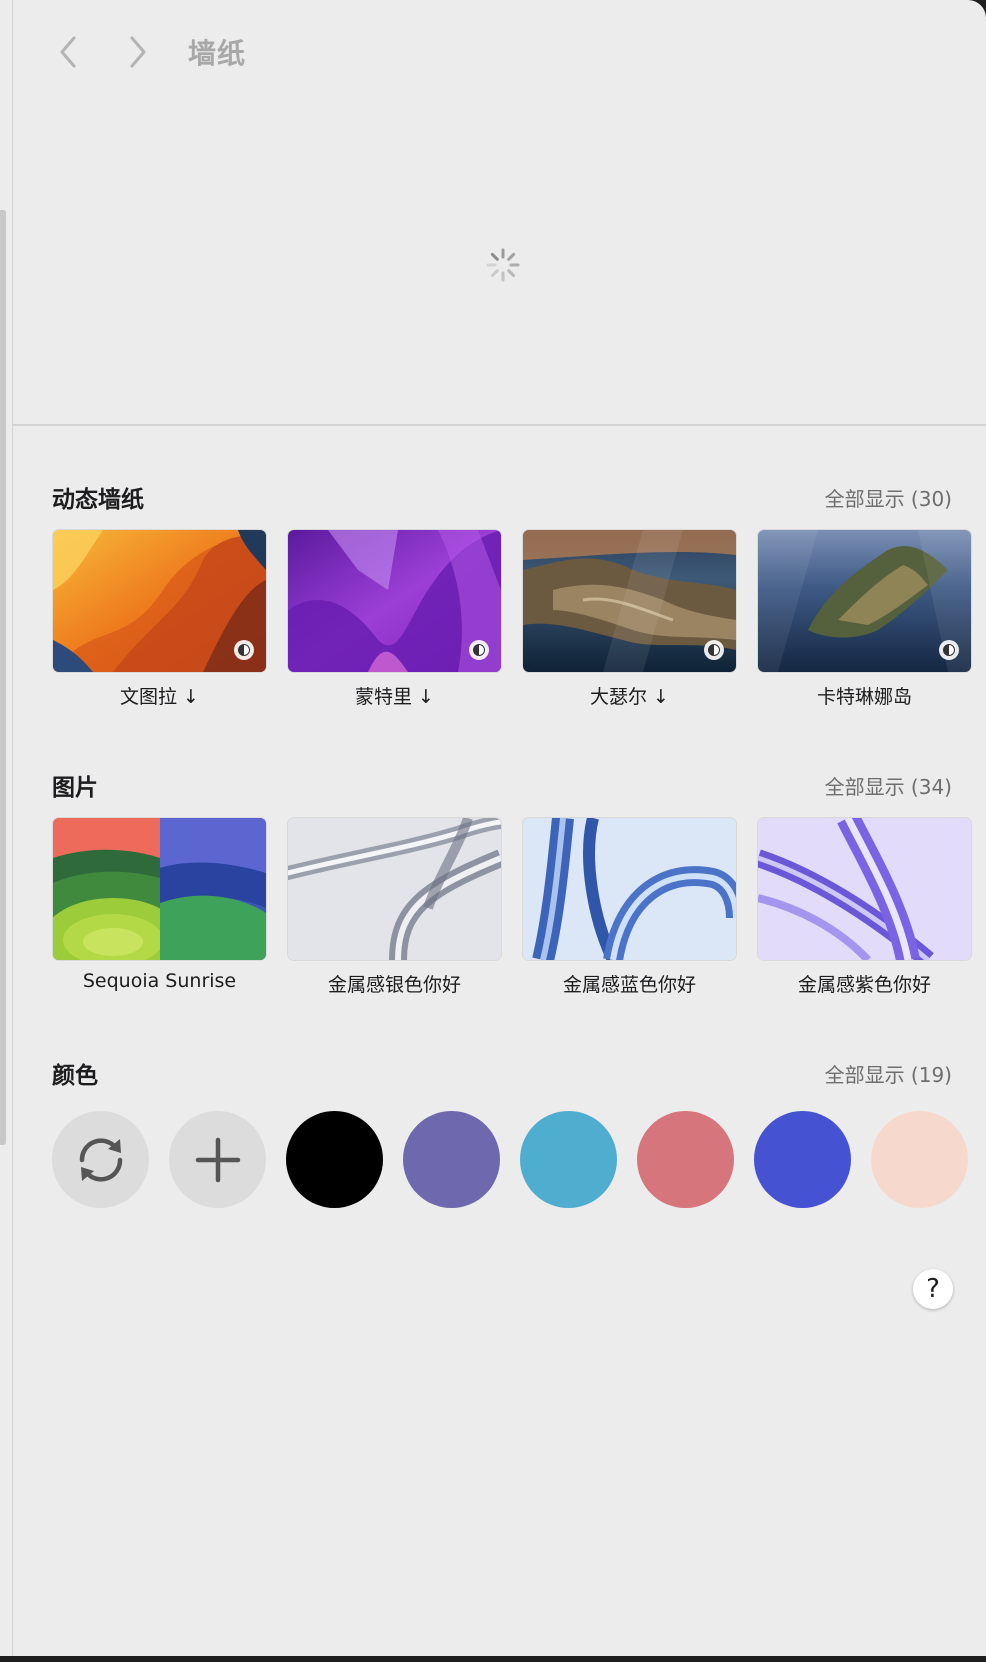 This screenshot has height=1662, width=986. I want to click on sidebar-edge, so click(3, 677).